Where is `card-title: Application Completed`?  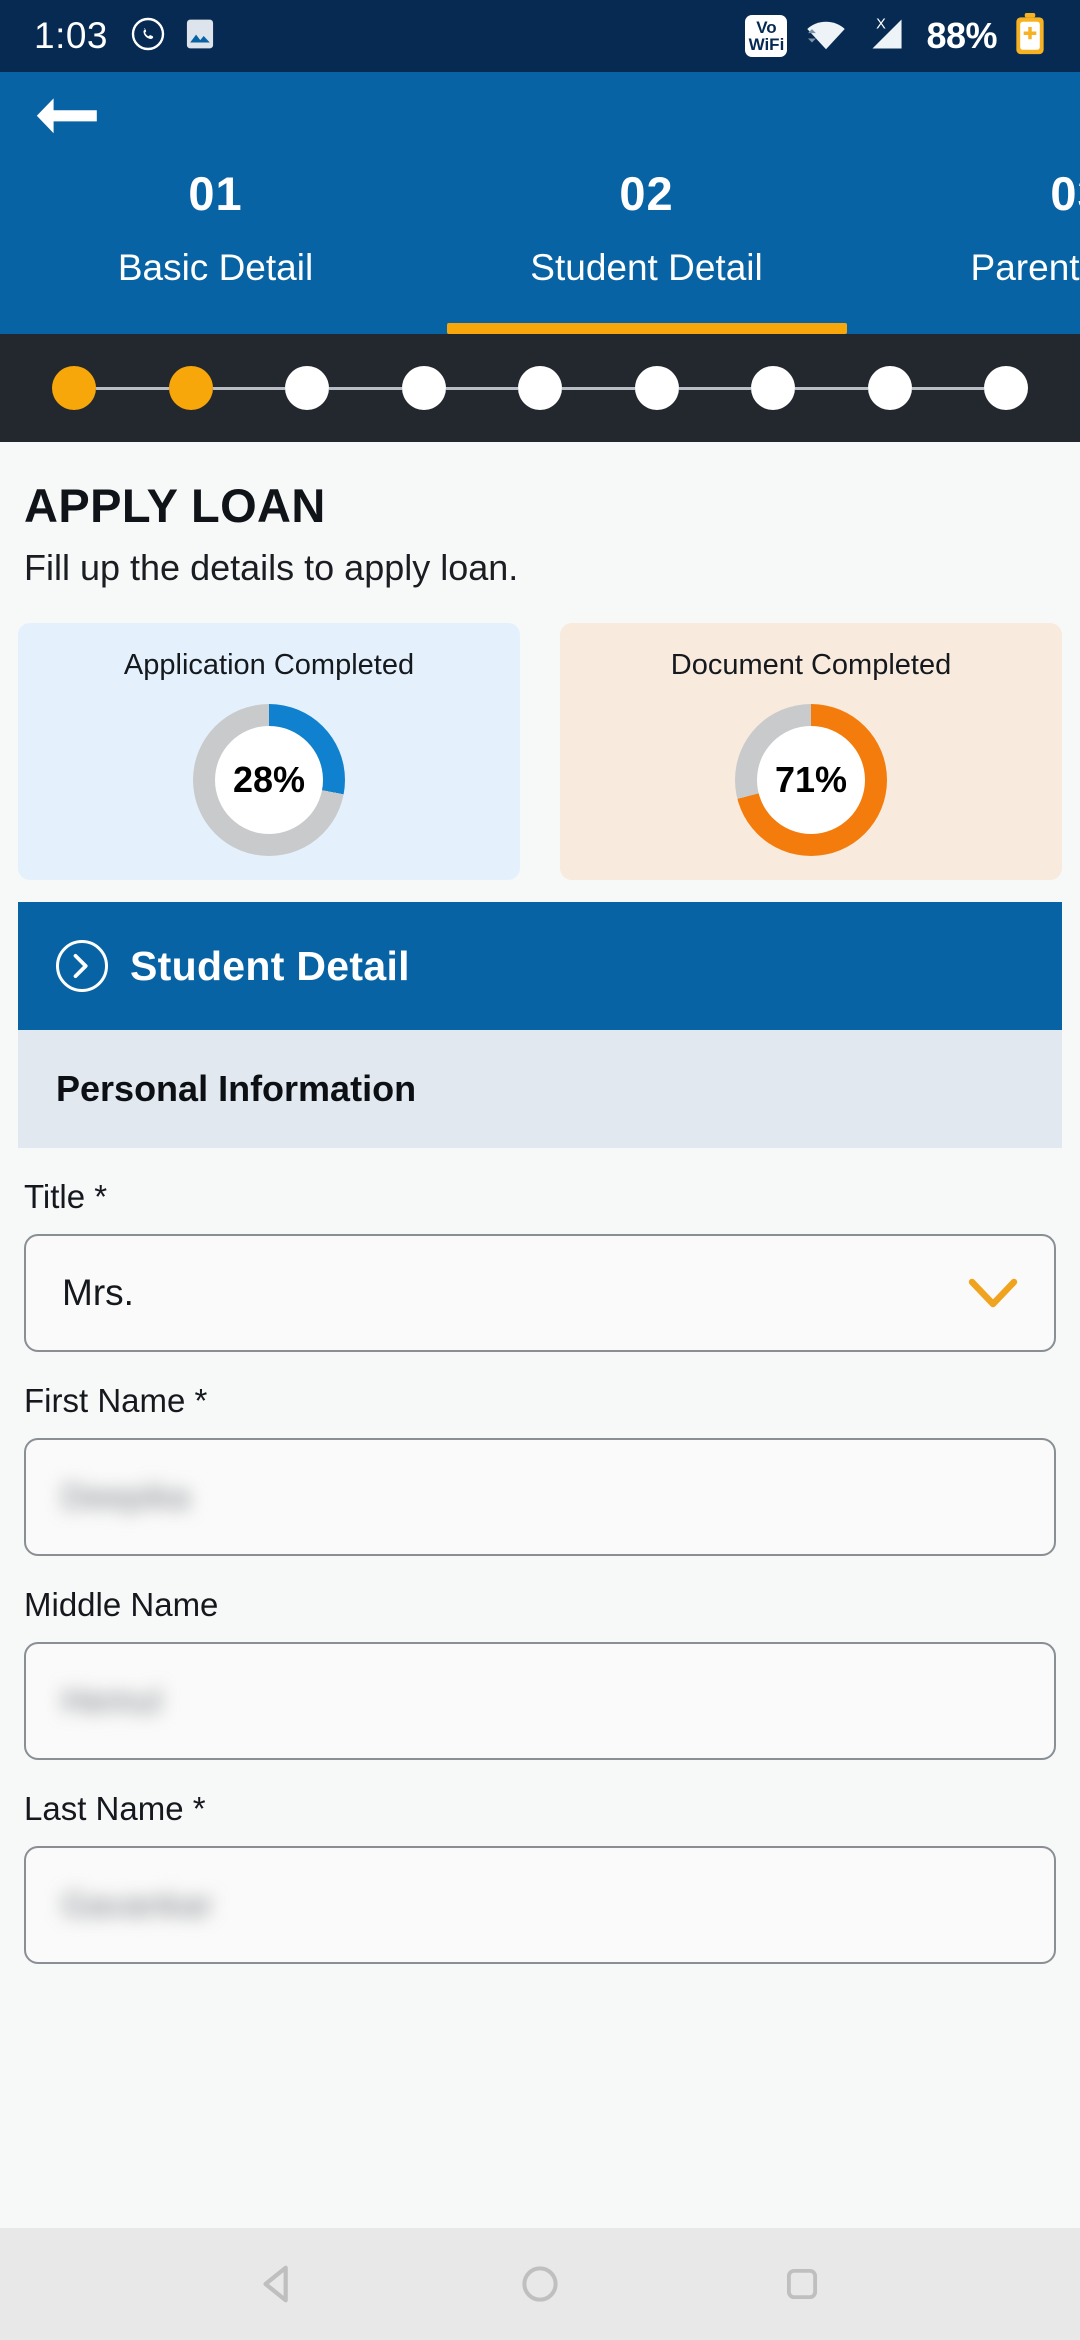 card-title: Application Completed is located at coordinates (269, 665).